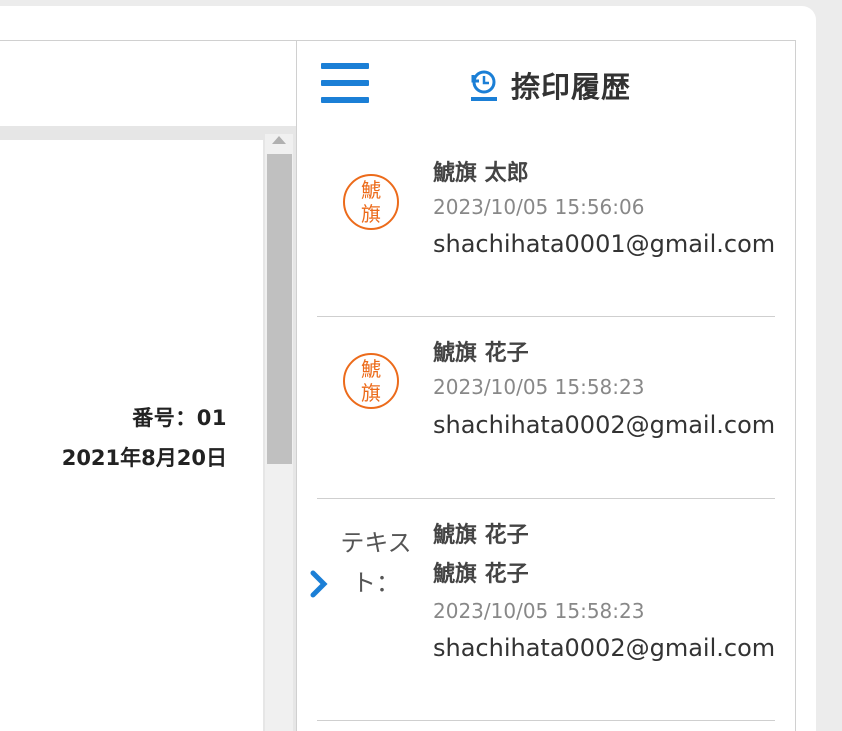 This screenshot has height=731, width=842. Describe the element at coordinates (144, 458) in the screenshot. I see `document-date: 2021年8月20日` at that location.